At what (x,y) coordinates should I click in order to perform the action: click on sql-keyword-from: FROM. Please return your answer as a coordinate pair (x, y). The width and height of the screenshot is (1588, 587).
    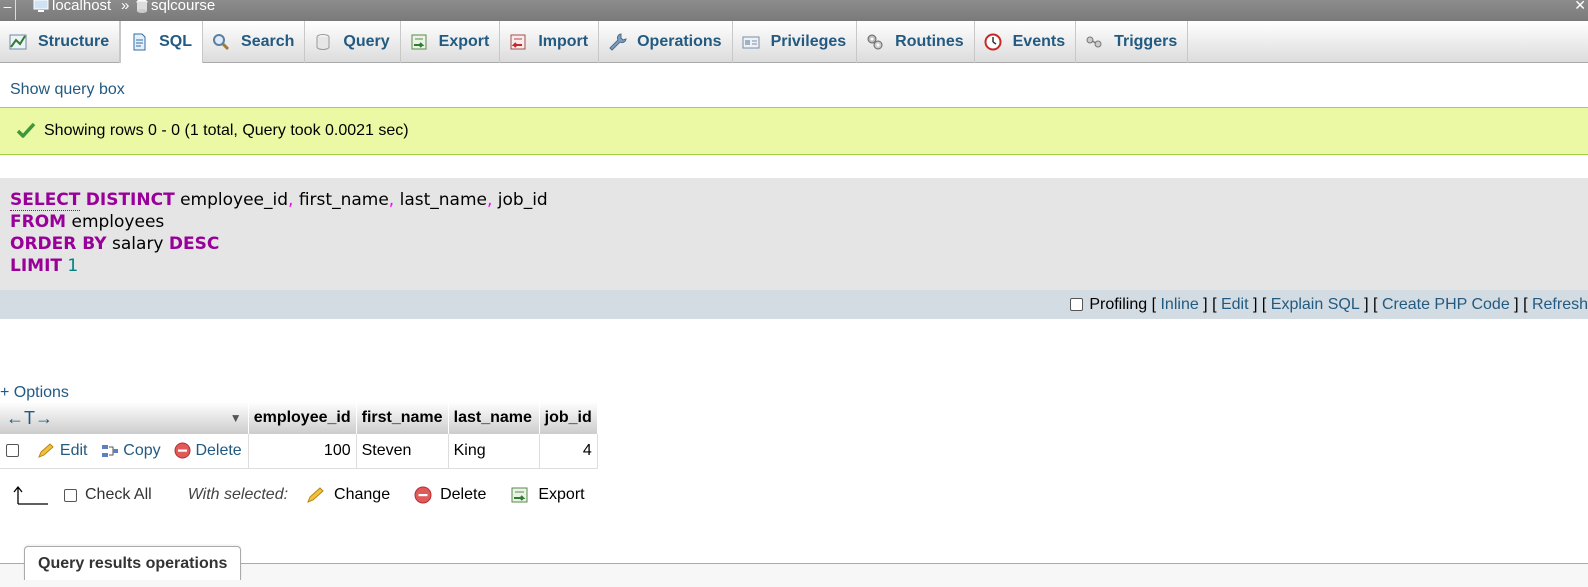
    Looking at the image, I should click on (38, 222).